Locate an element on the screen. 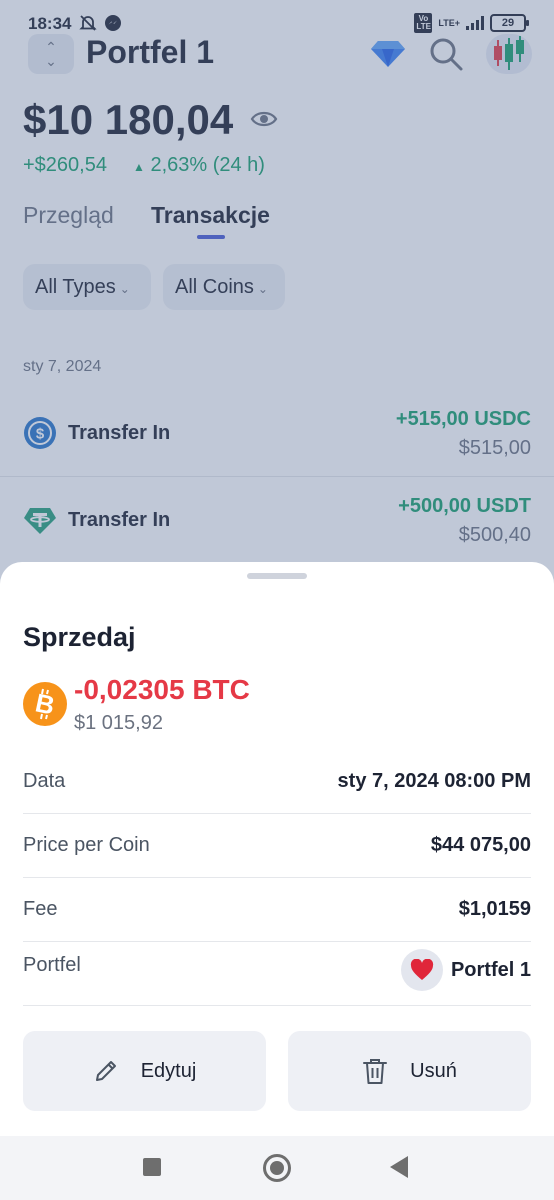  edit-button-label: Edytuj is located at coordinates (168, 1070).